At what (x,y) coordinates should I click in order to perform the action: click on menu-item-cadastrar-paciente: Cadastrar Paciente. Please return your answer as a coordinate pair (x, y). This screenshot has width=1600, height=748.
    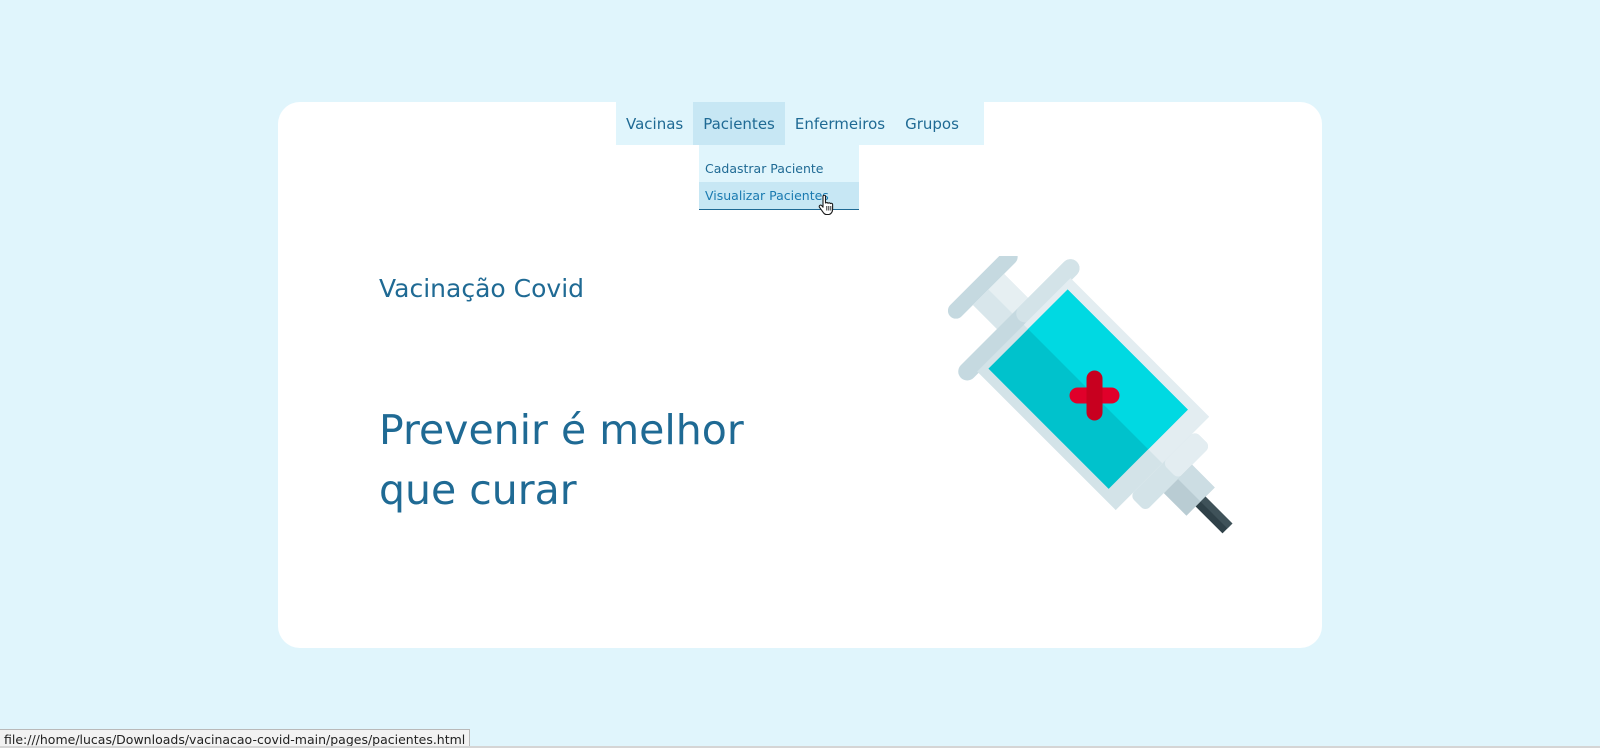
    Looking at the image, I should click on (779, 168).